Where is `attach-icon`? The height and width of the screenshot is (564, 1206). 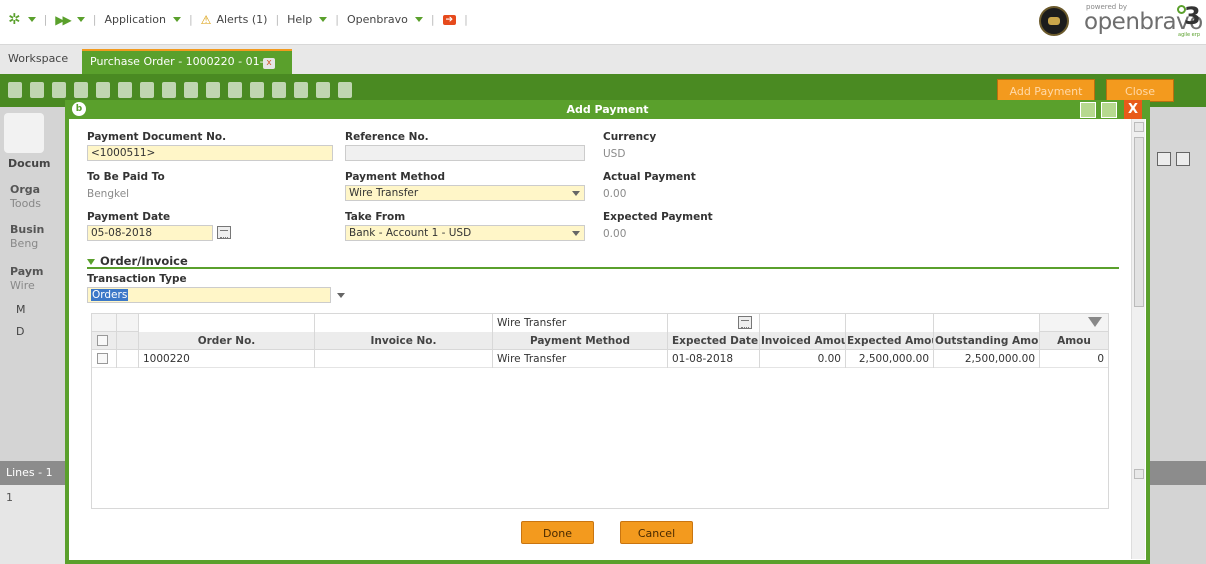 attach-icon is located at coordinates (191, 90).